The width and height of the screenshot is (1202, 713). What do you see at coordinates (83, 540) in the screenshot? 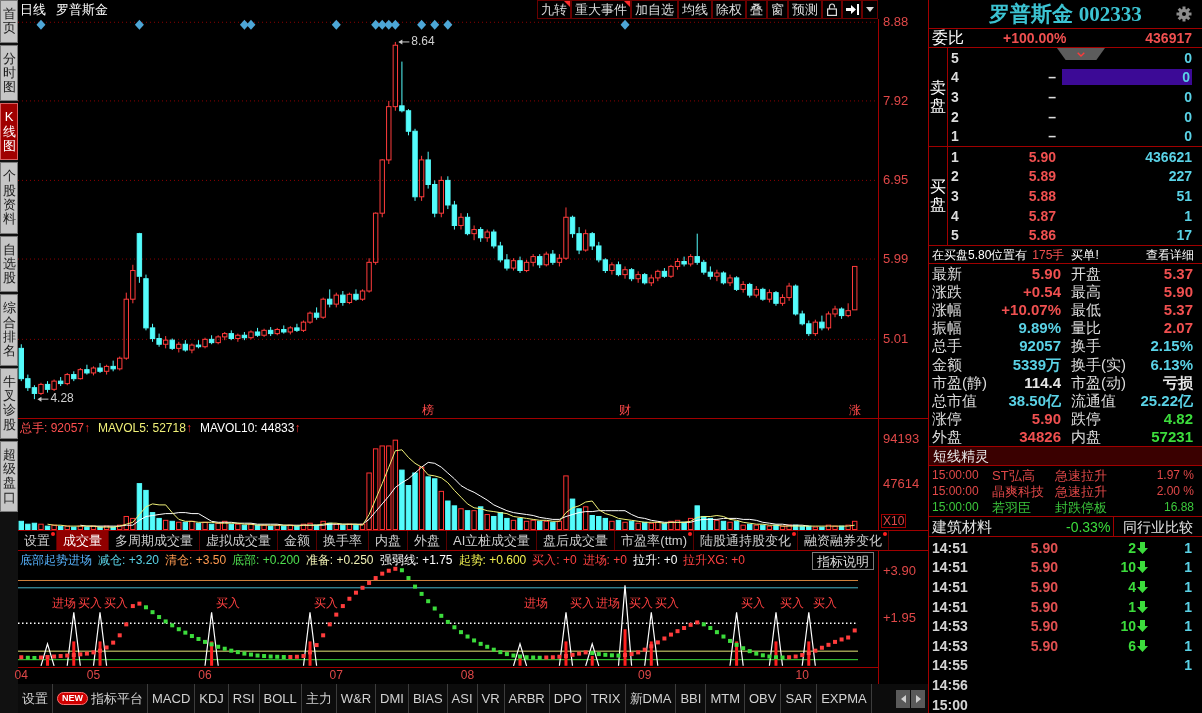
I see `tab: 成交量` at bounding box center [83, 540].